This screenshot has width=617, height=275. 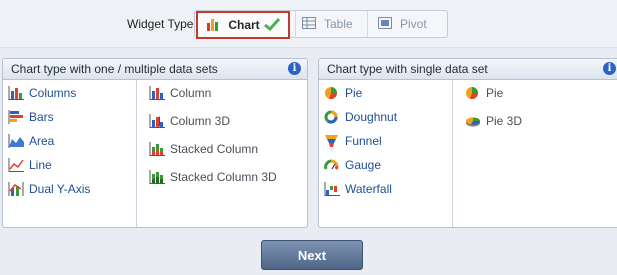 What do you see at coordinates (157, 149) in the screenshot?
I see `stacked-column-chart-icon` at bounding box center [157, 149].